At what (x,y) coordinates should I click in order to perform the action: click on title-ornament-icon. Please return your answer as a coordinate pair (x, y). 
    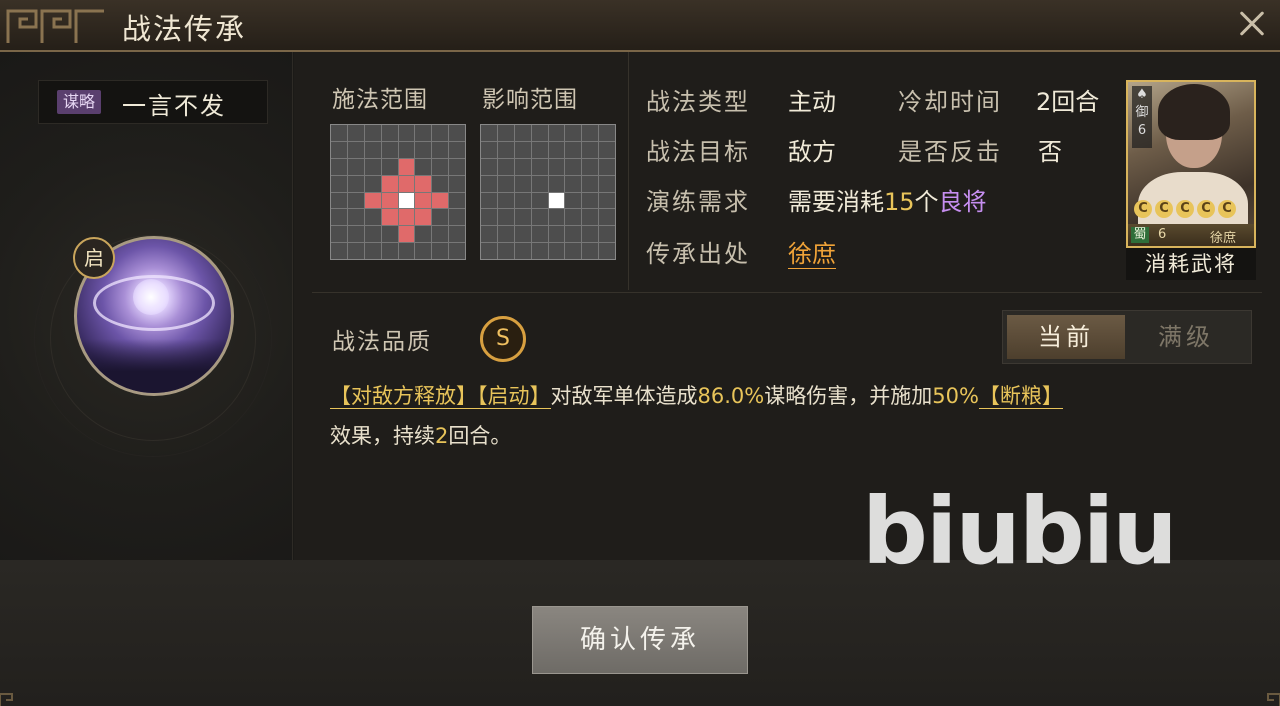
    Looking at the image, I should click on (55, 26).